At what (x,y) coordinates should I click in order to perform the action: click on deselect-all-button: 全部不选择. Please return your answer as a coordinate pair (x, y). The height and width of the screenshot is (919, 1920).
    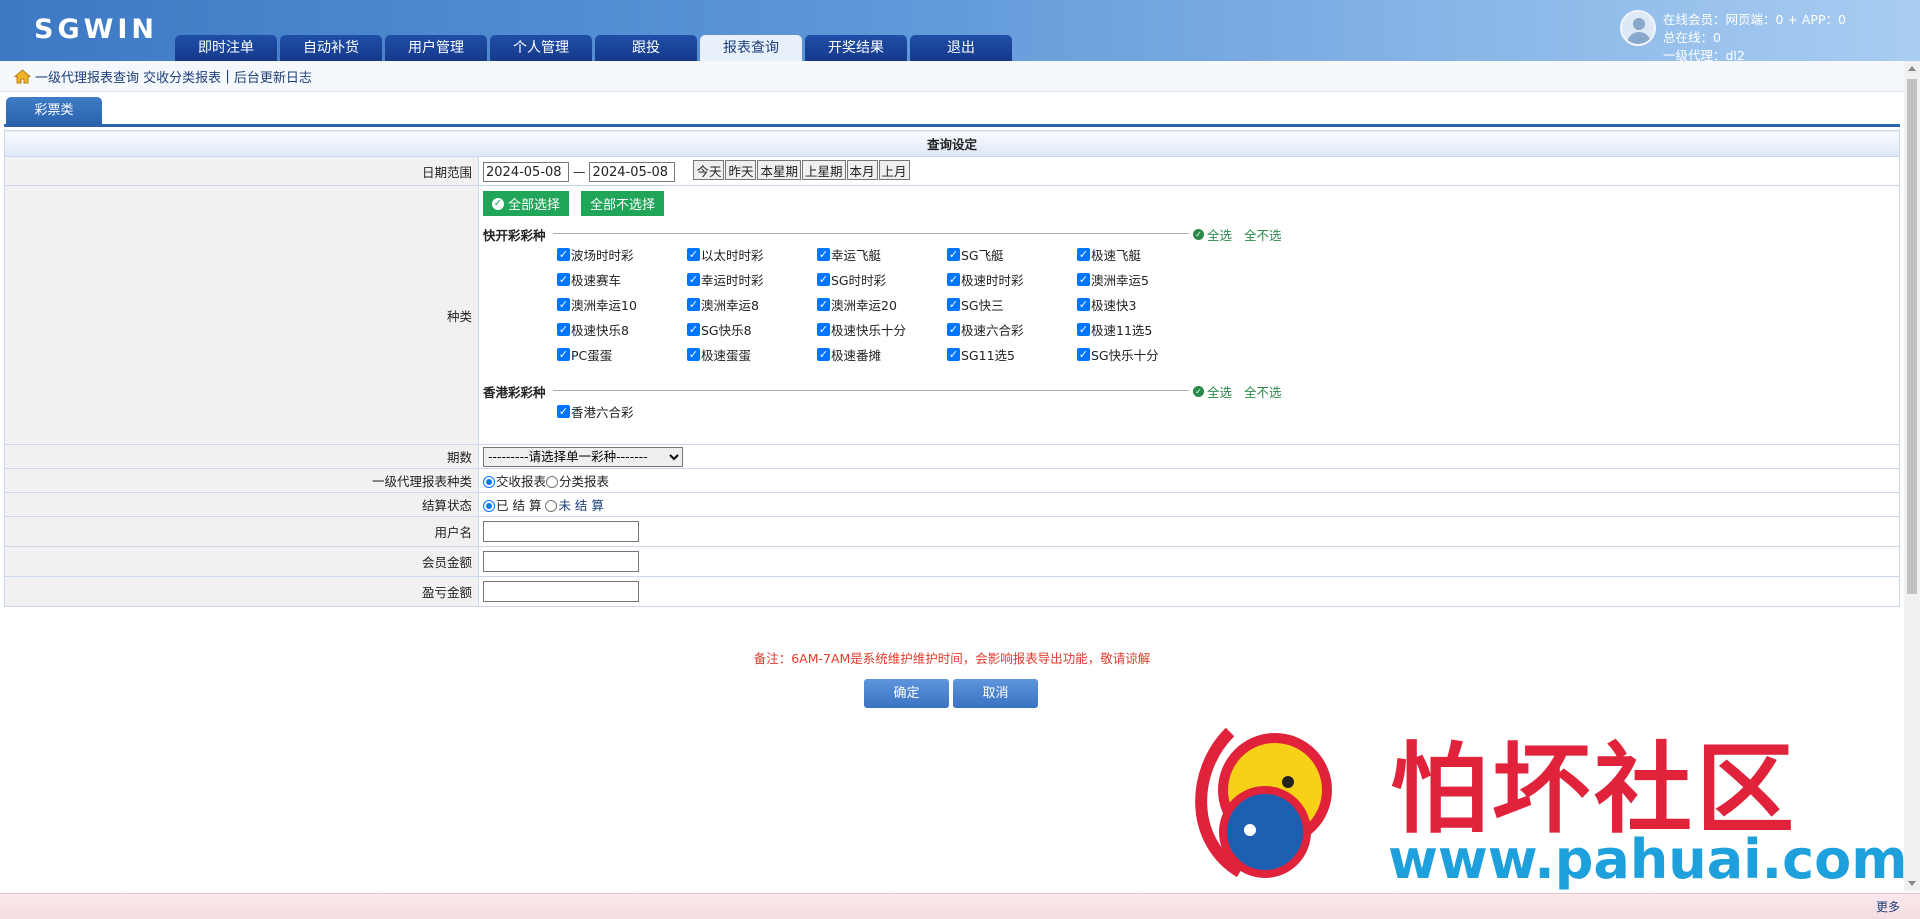
    Looking at the image, I should click on (623, 203).